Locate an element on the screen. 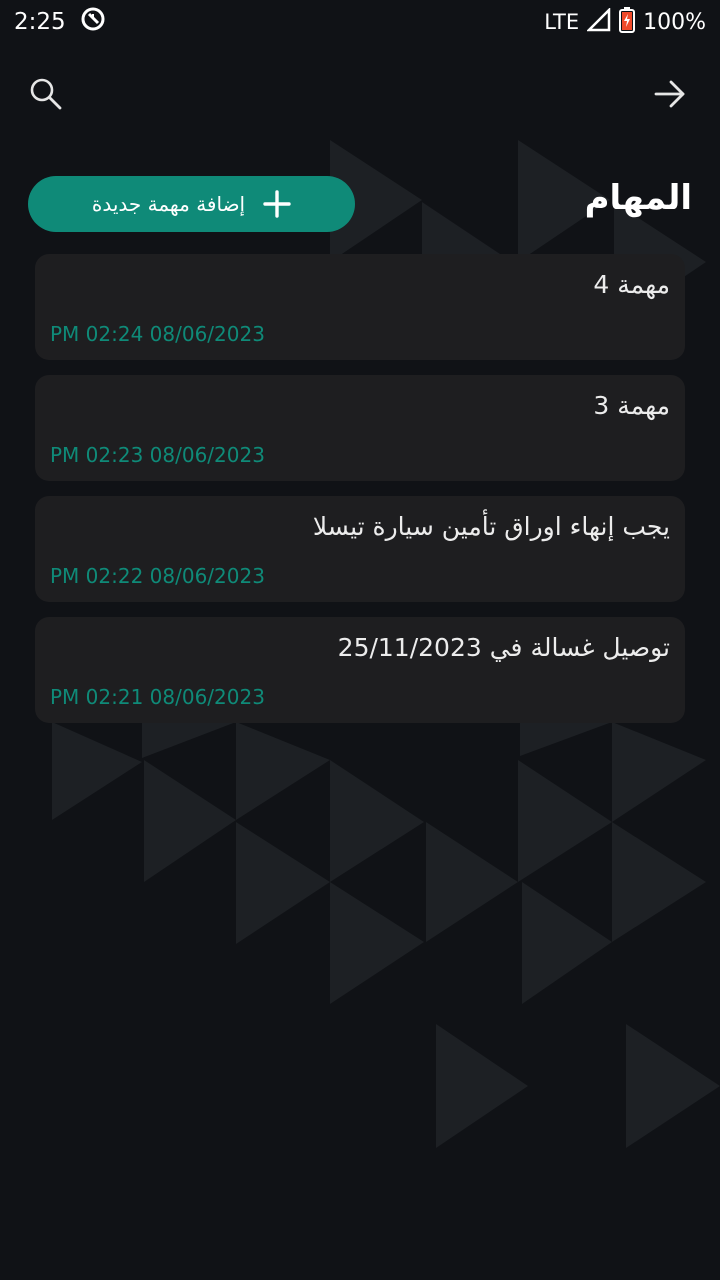 The image size is (720, 1280). task-date: PM 02:24 08/06/2023 is located at coordinates (157, 334).